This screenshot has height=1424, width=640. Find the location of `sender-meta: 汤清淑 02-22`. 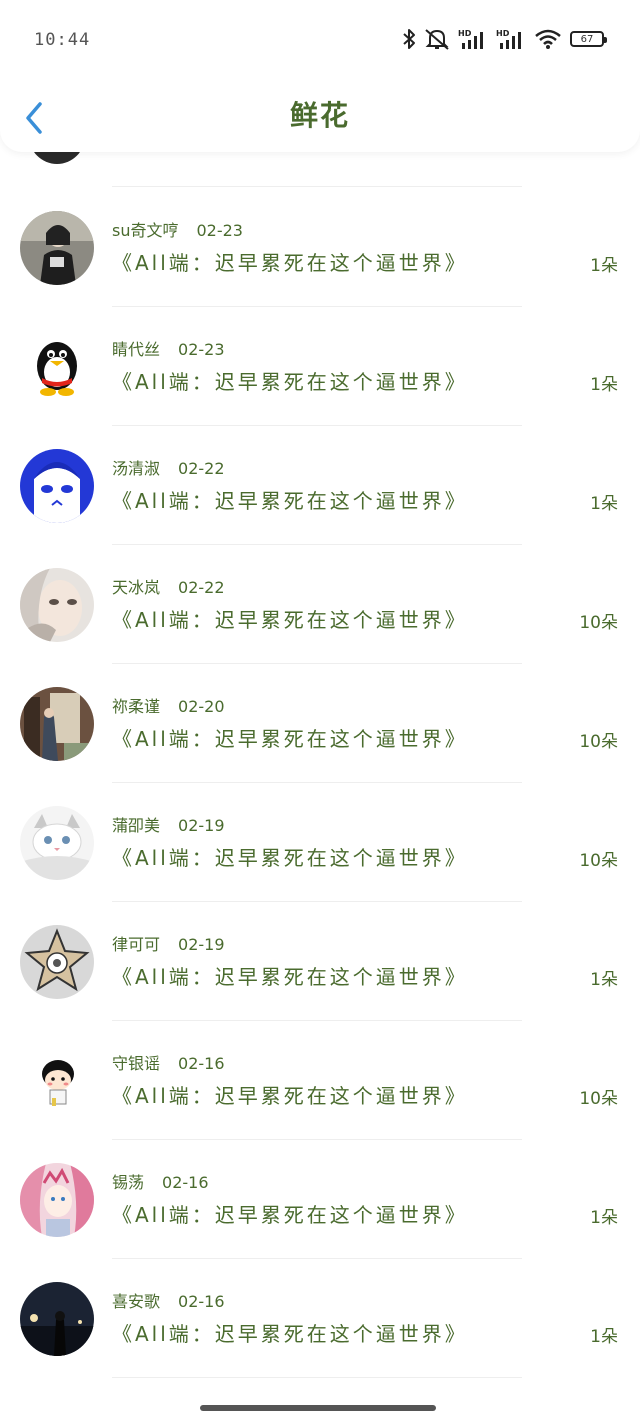

sender-meta: 汤清淑 02-22 is located at coordinates (168, 467).